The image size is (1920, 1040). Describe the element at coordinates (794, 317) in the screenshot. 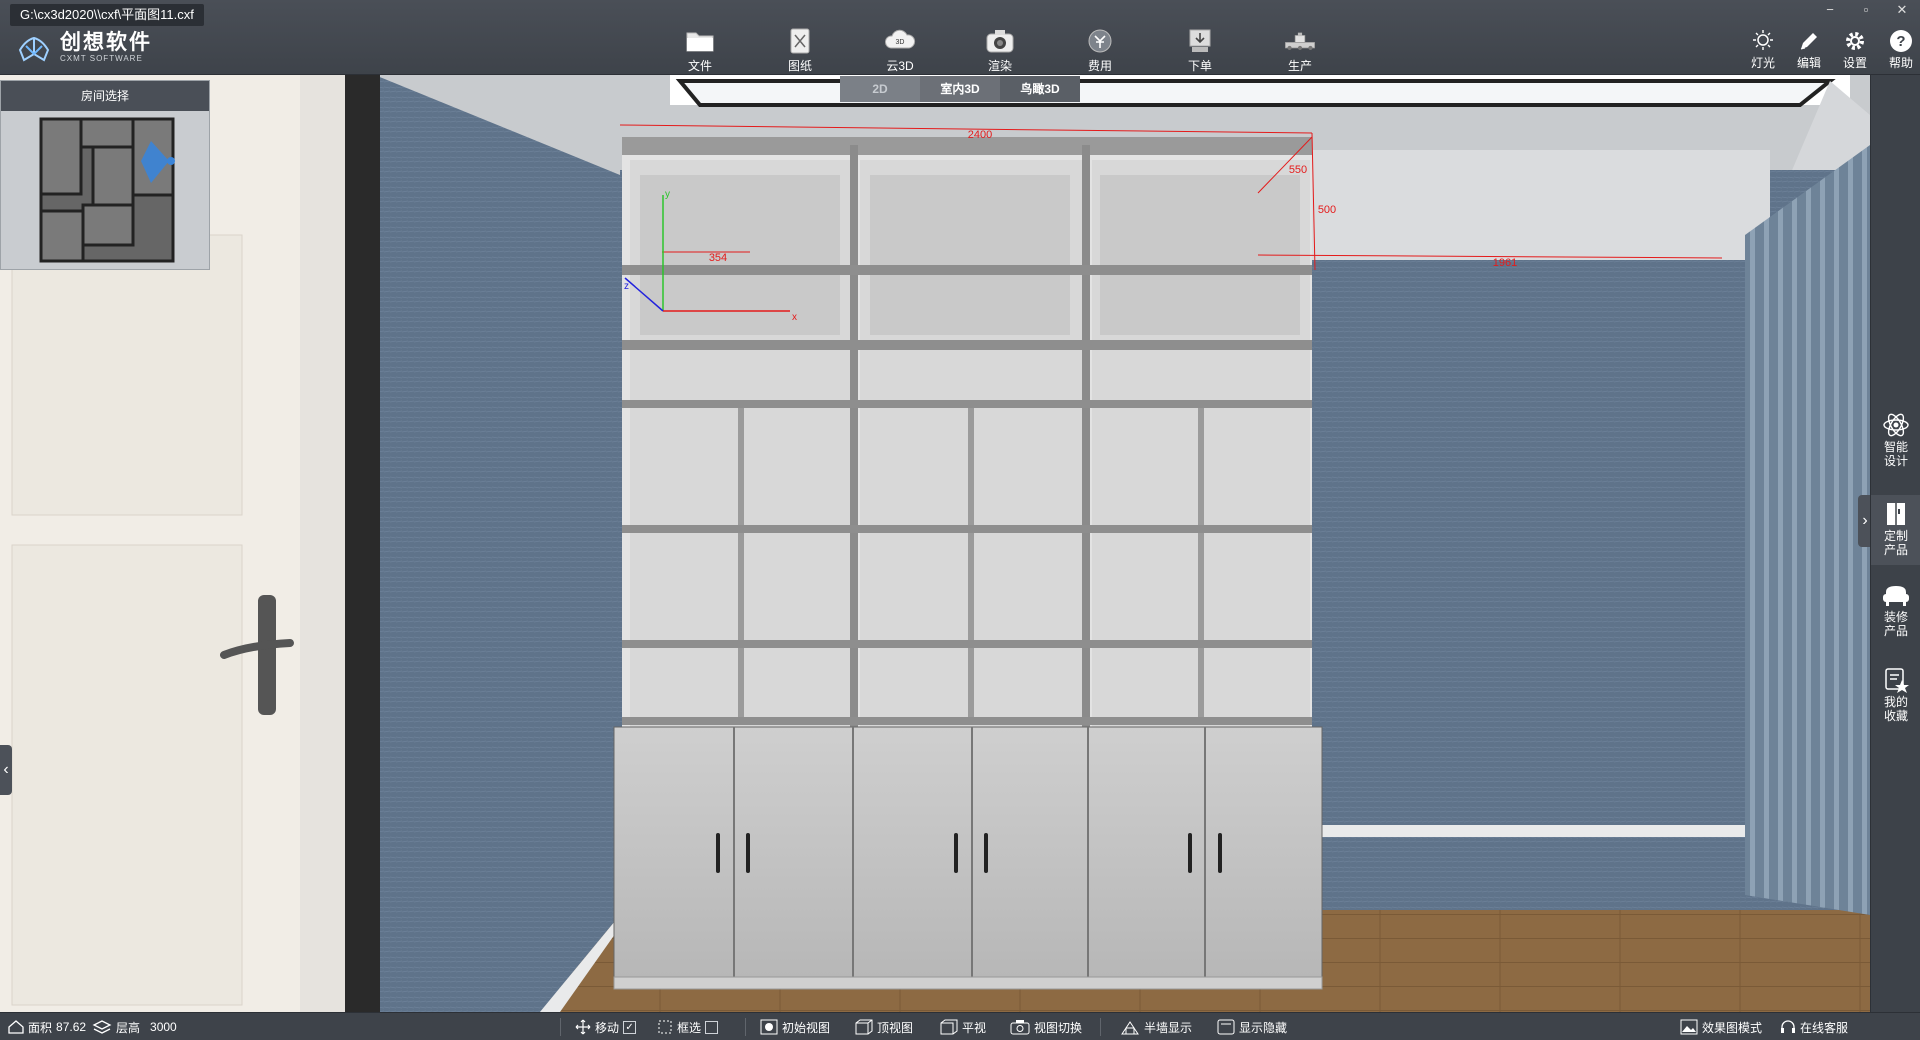

I see `axis-x-label: x` at that location.